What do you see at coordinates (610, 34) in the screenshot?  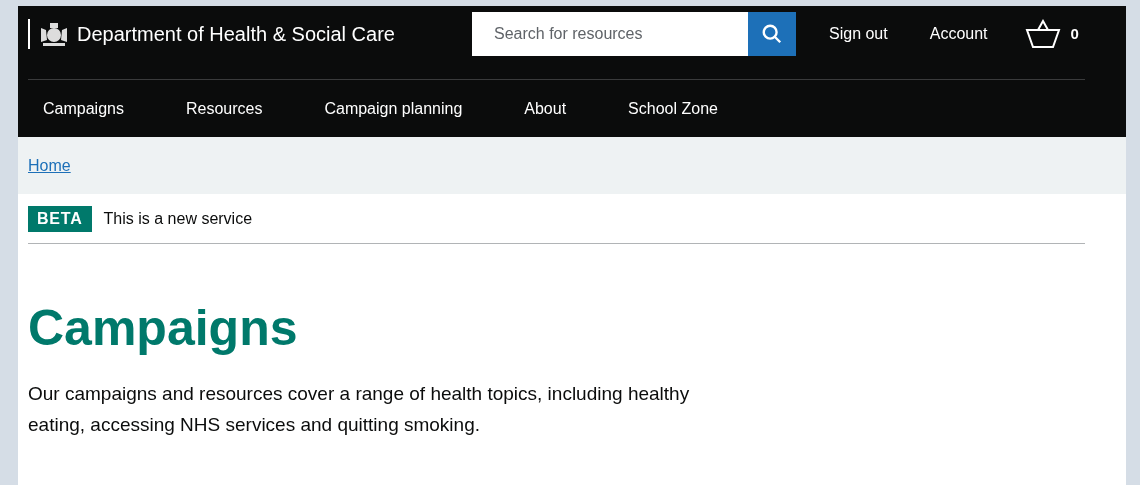 I see `search-field: Search for resources` at bounding box center [610, 34].